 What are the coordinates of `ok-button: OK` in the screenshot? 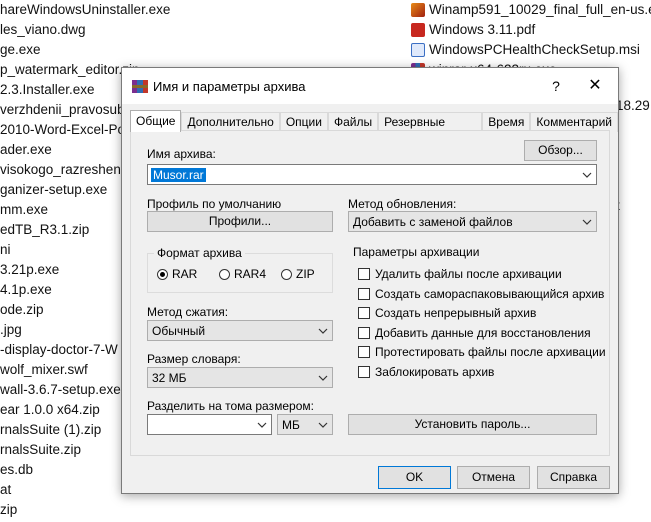 It's located at (414, 477).